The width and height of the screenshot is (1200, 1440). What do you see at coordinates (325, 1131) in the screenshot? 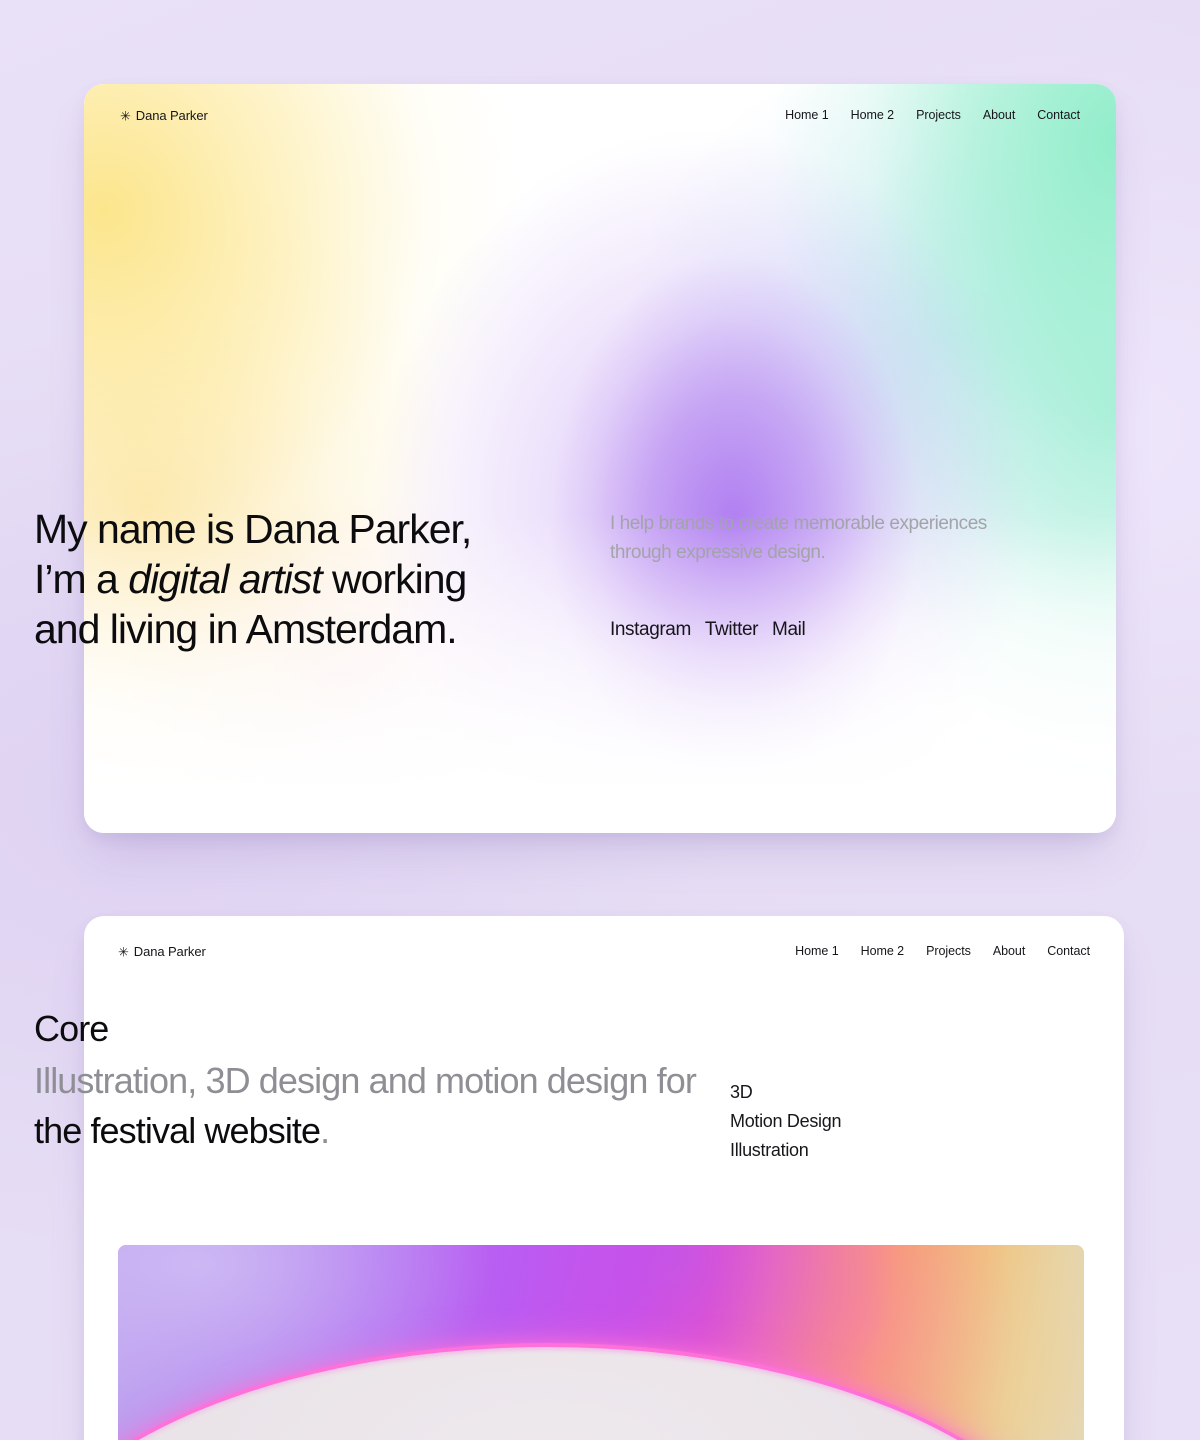
I see `work-description-grey-tail: .` at bounding box center [325, 1131].